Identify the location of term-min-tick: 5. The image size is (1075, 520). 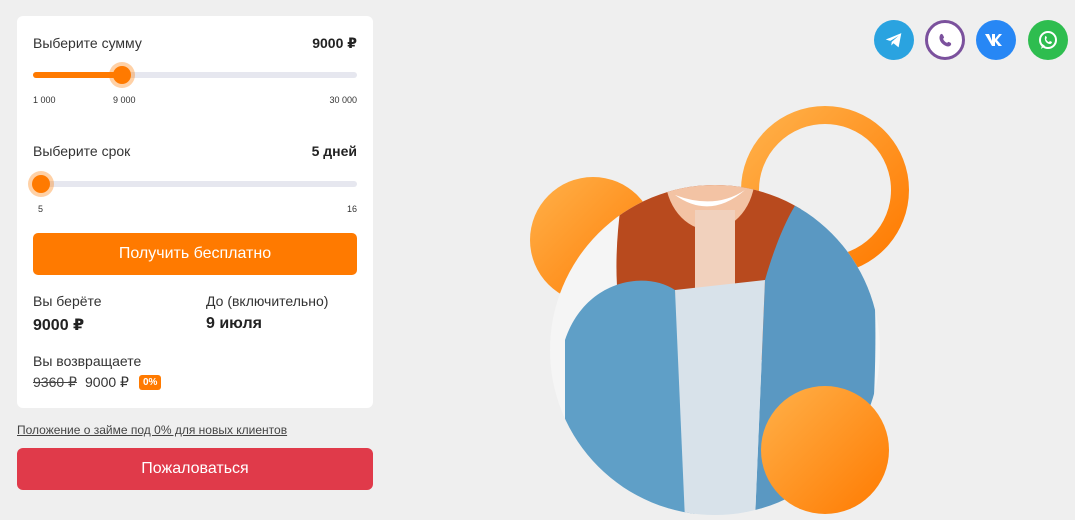
(41, 209).